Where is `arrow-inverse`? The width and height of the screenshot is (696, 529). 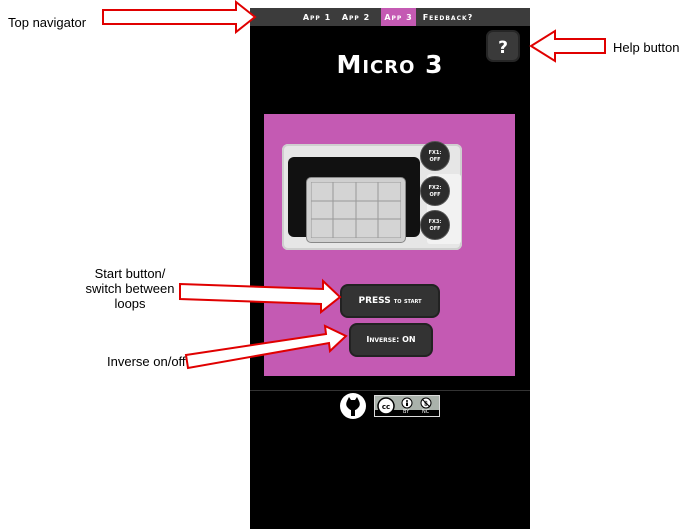 arrow-inverse is located at coordinates (266, 347).